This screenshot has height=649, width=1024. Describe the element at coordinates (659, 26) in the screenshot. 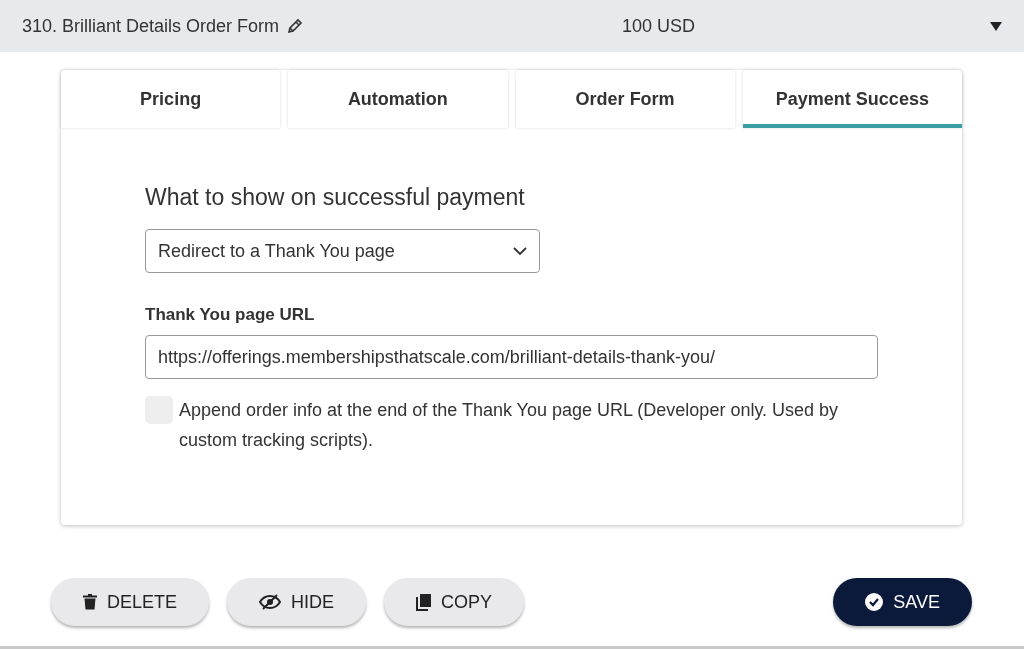

I see `price-label: 100 USD` at that location.